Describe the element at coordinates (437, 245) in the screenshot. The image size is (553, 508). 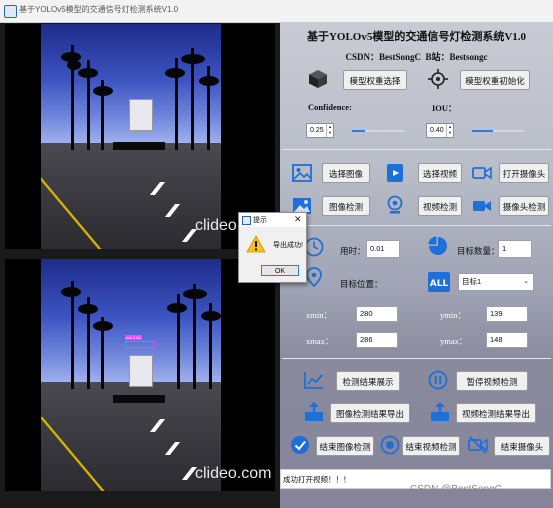
I see `pie-chart-icon` at that location.